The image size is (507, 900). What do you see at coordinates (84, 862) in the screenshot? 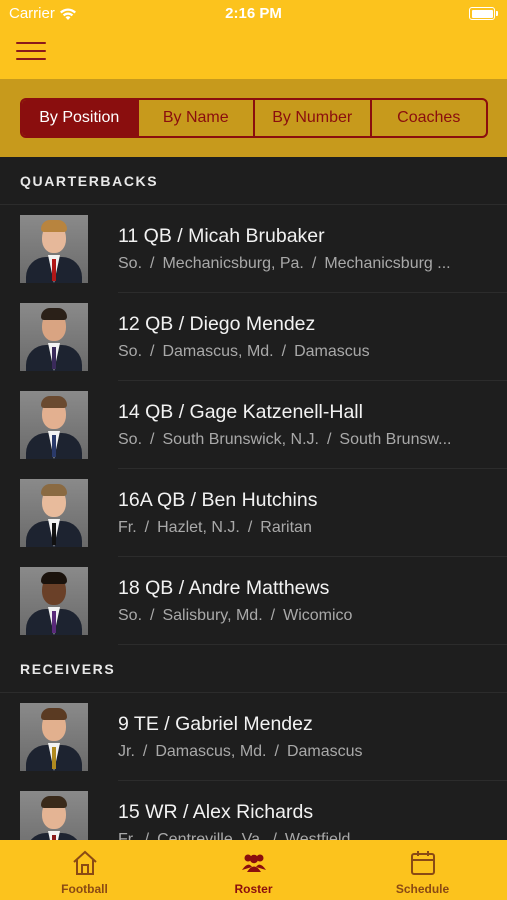
I see `home-icon` at bounding box center [84, 862].